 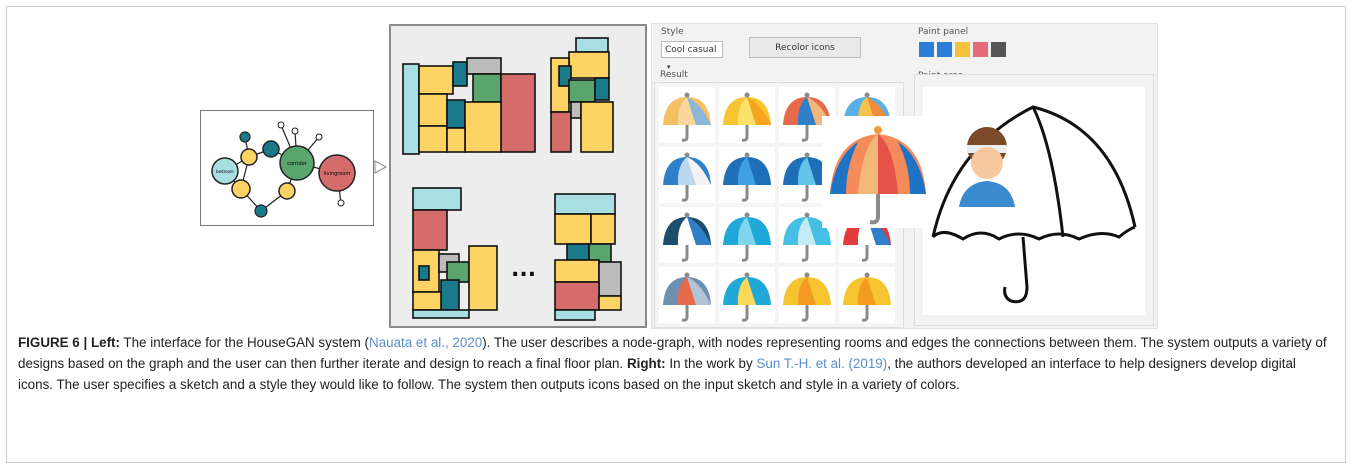 What do you see at coordinates (381, 167) in the screenshot?
I see `arrow-right-icon` at bounding box center [381, 167].